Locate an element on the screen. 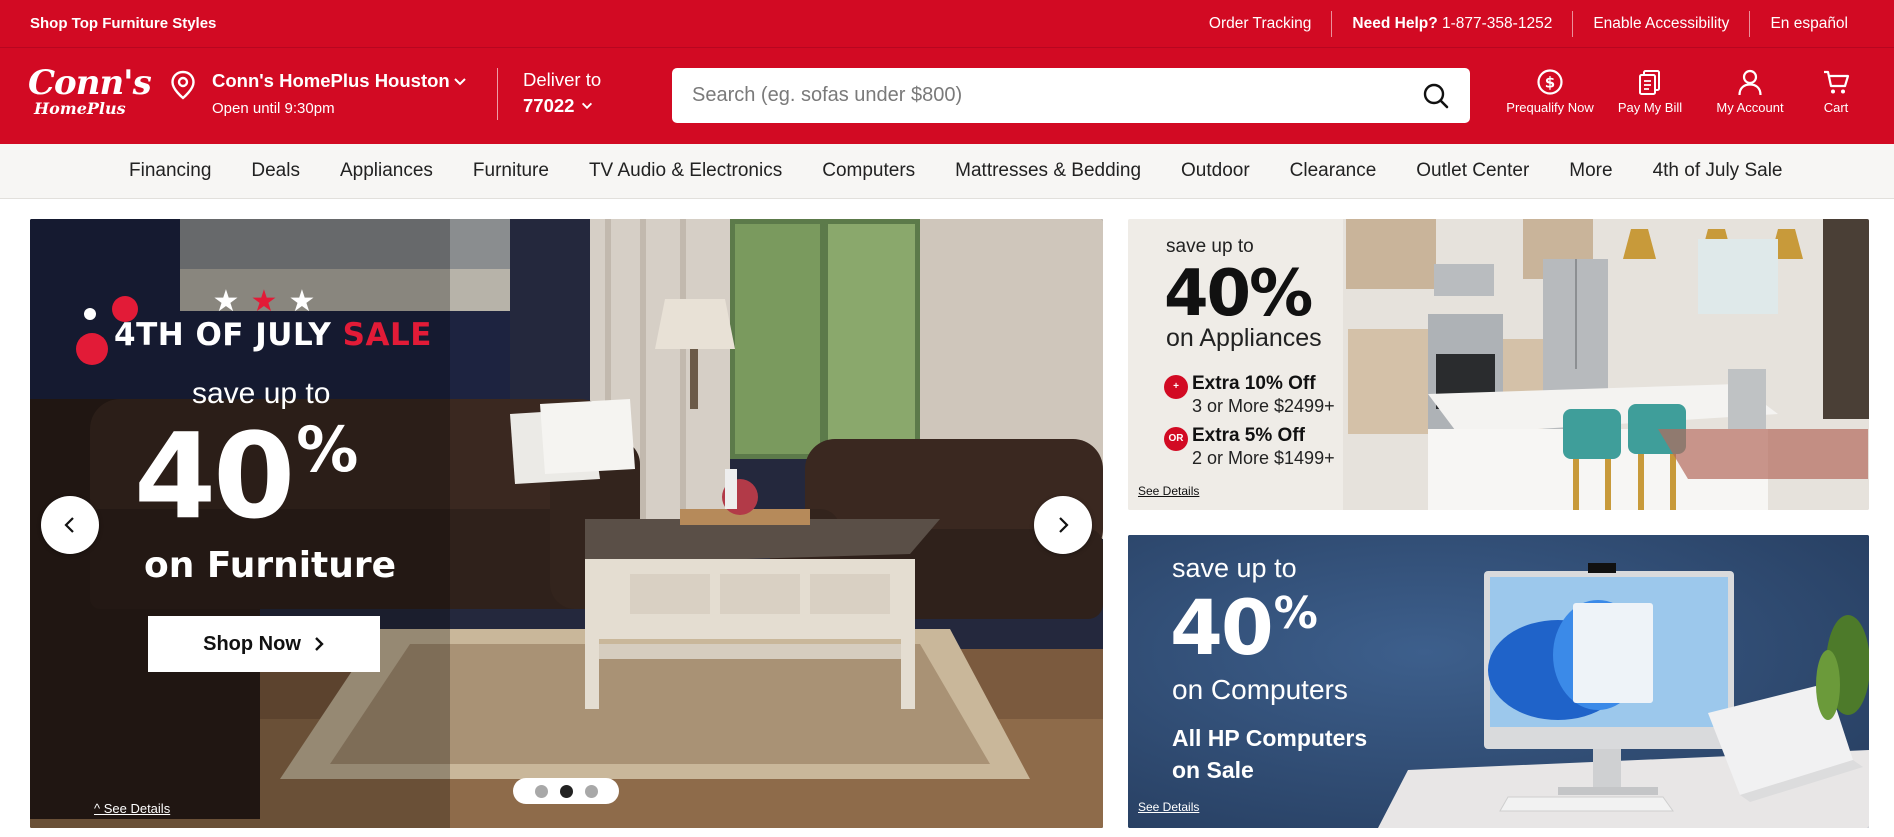  offer-2-title: Extra 5% Off is located at coordinates (1248, 435).